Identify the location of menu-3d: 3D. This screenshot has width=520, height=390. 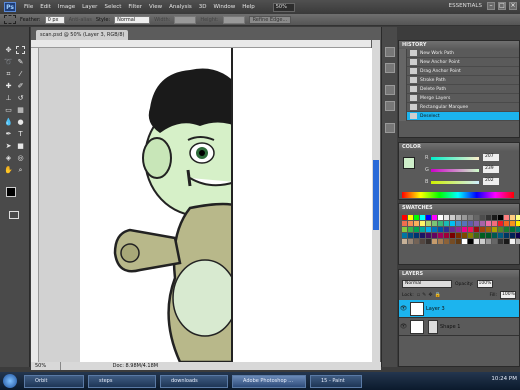
(203, 7).